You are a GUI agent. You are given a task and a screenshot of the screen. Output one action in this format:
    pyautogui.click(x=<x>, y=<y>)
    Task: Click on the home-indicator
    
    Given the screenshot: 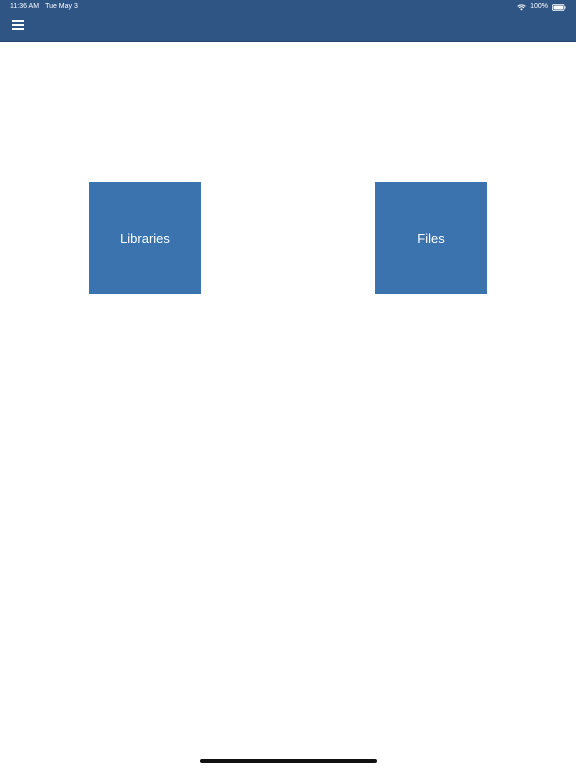 What is the action you would take?
    pyautogui.click(x=288, y=761)
    